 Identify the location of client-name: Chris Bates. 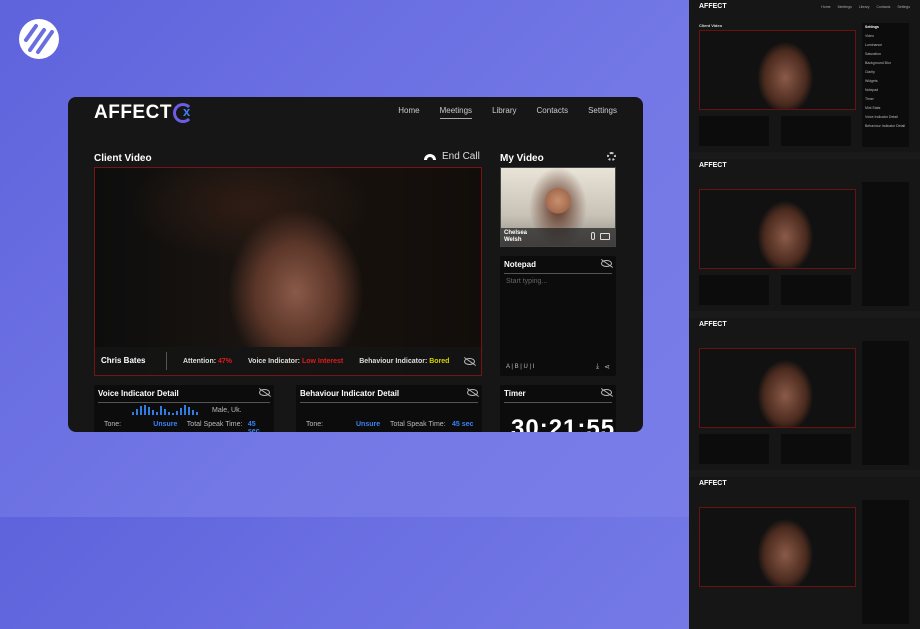
(134, 361).